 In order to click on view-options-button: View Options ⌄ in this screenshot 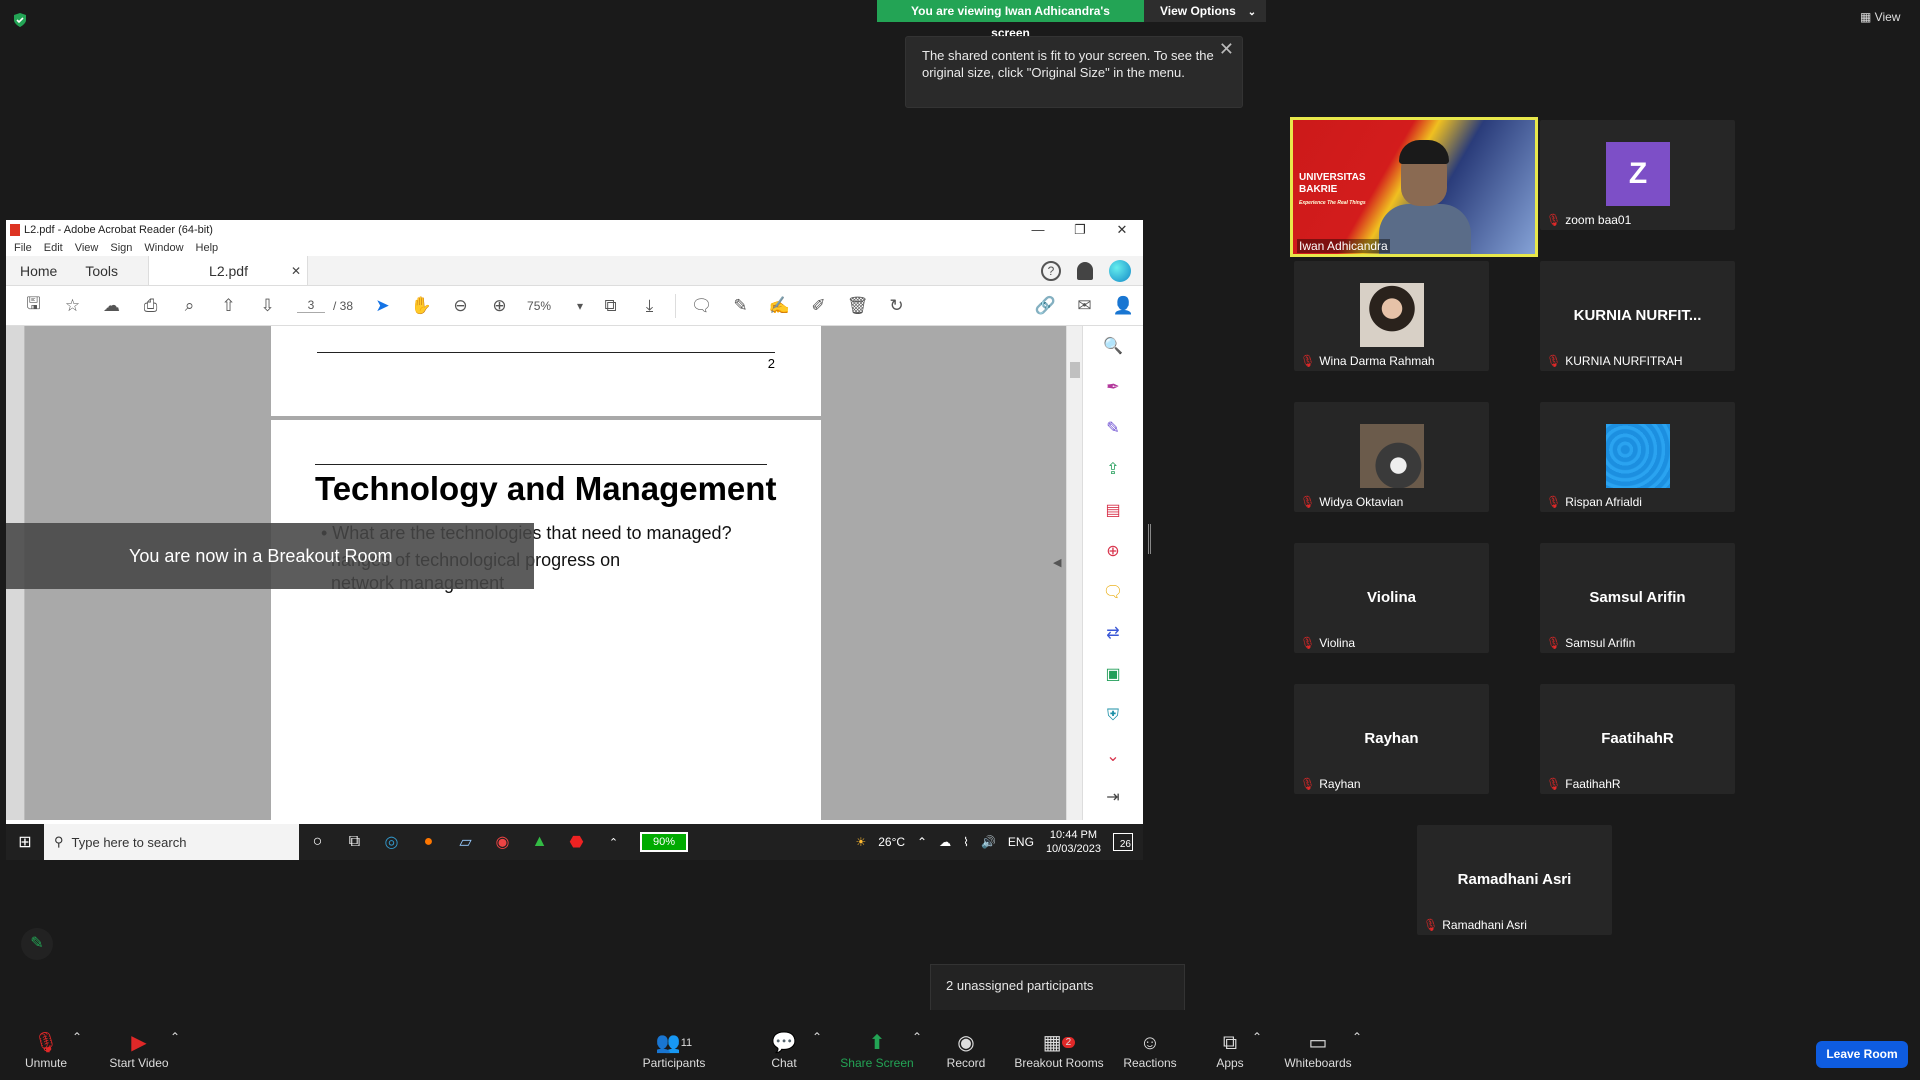, I will do `click(1205, 11)`.